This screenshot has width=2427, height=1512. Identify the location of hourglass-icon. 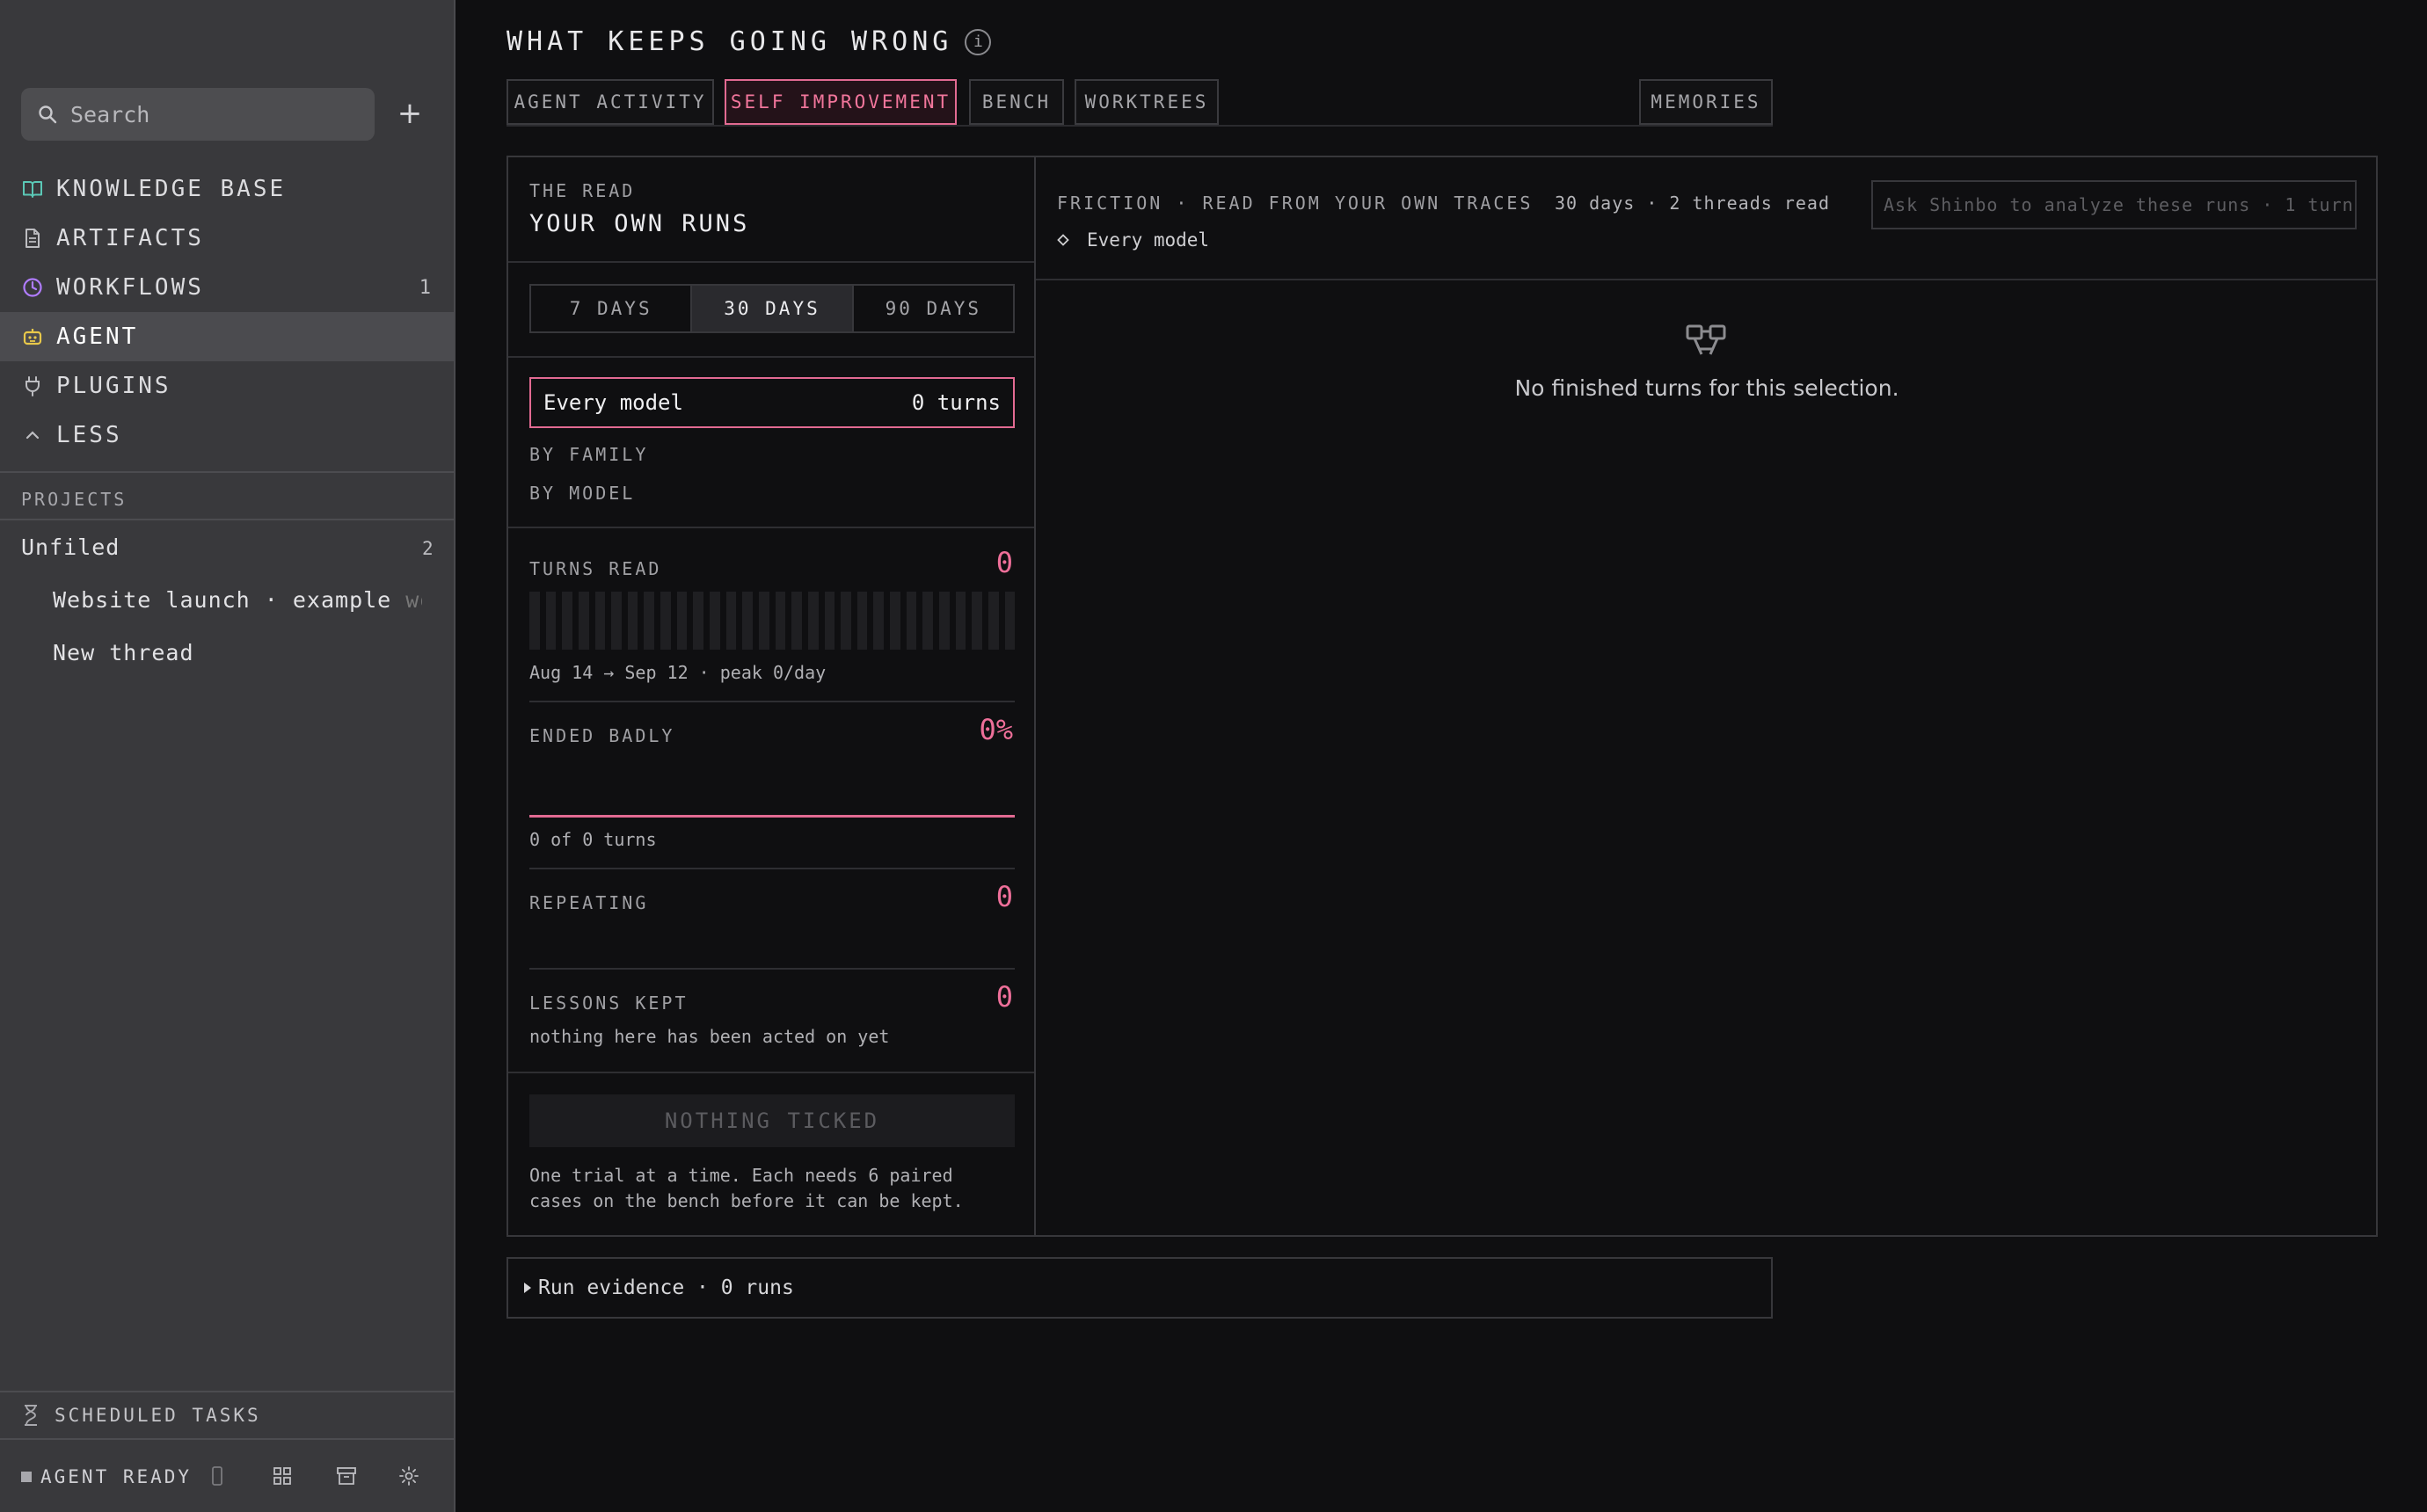
(31, 1416).